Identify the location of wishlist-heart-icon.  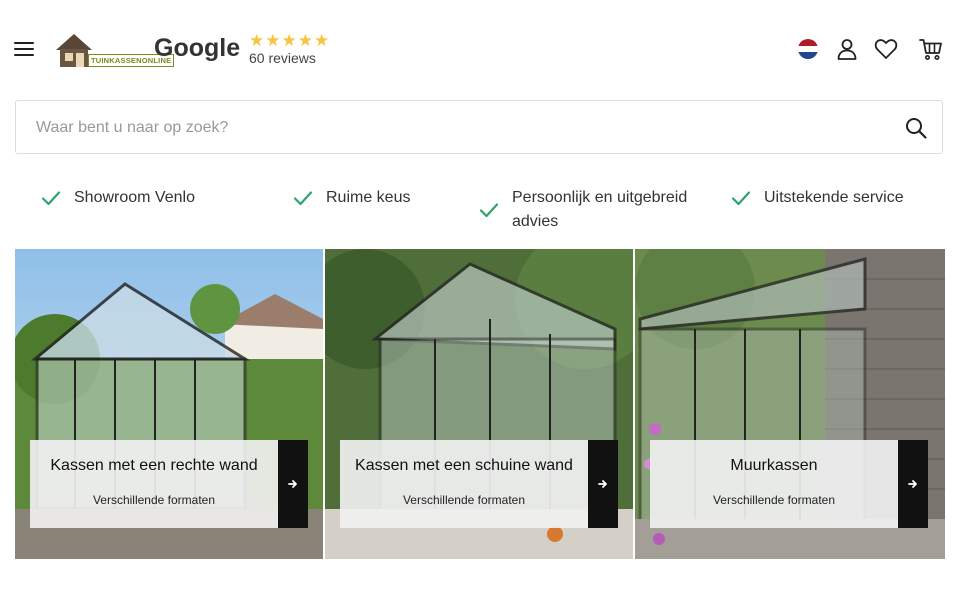
(886, 49).